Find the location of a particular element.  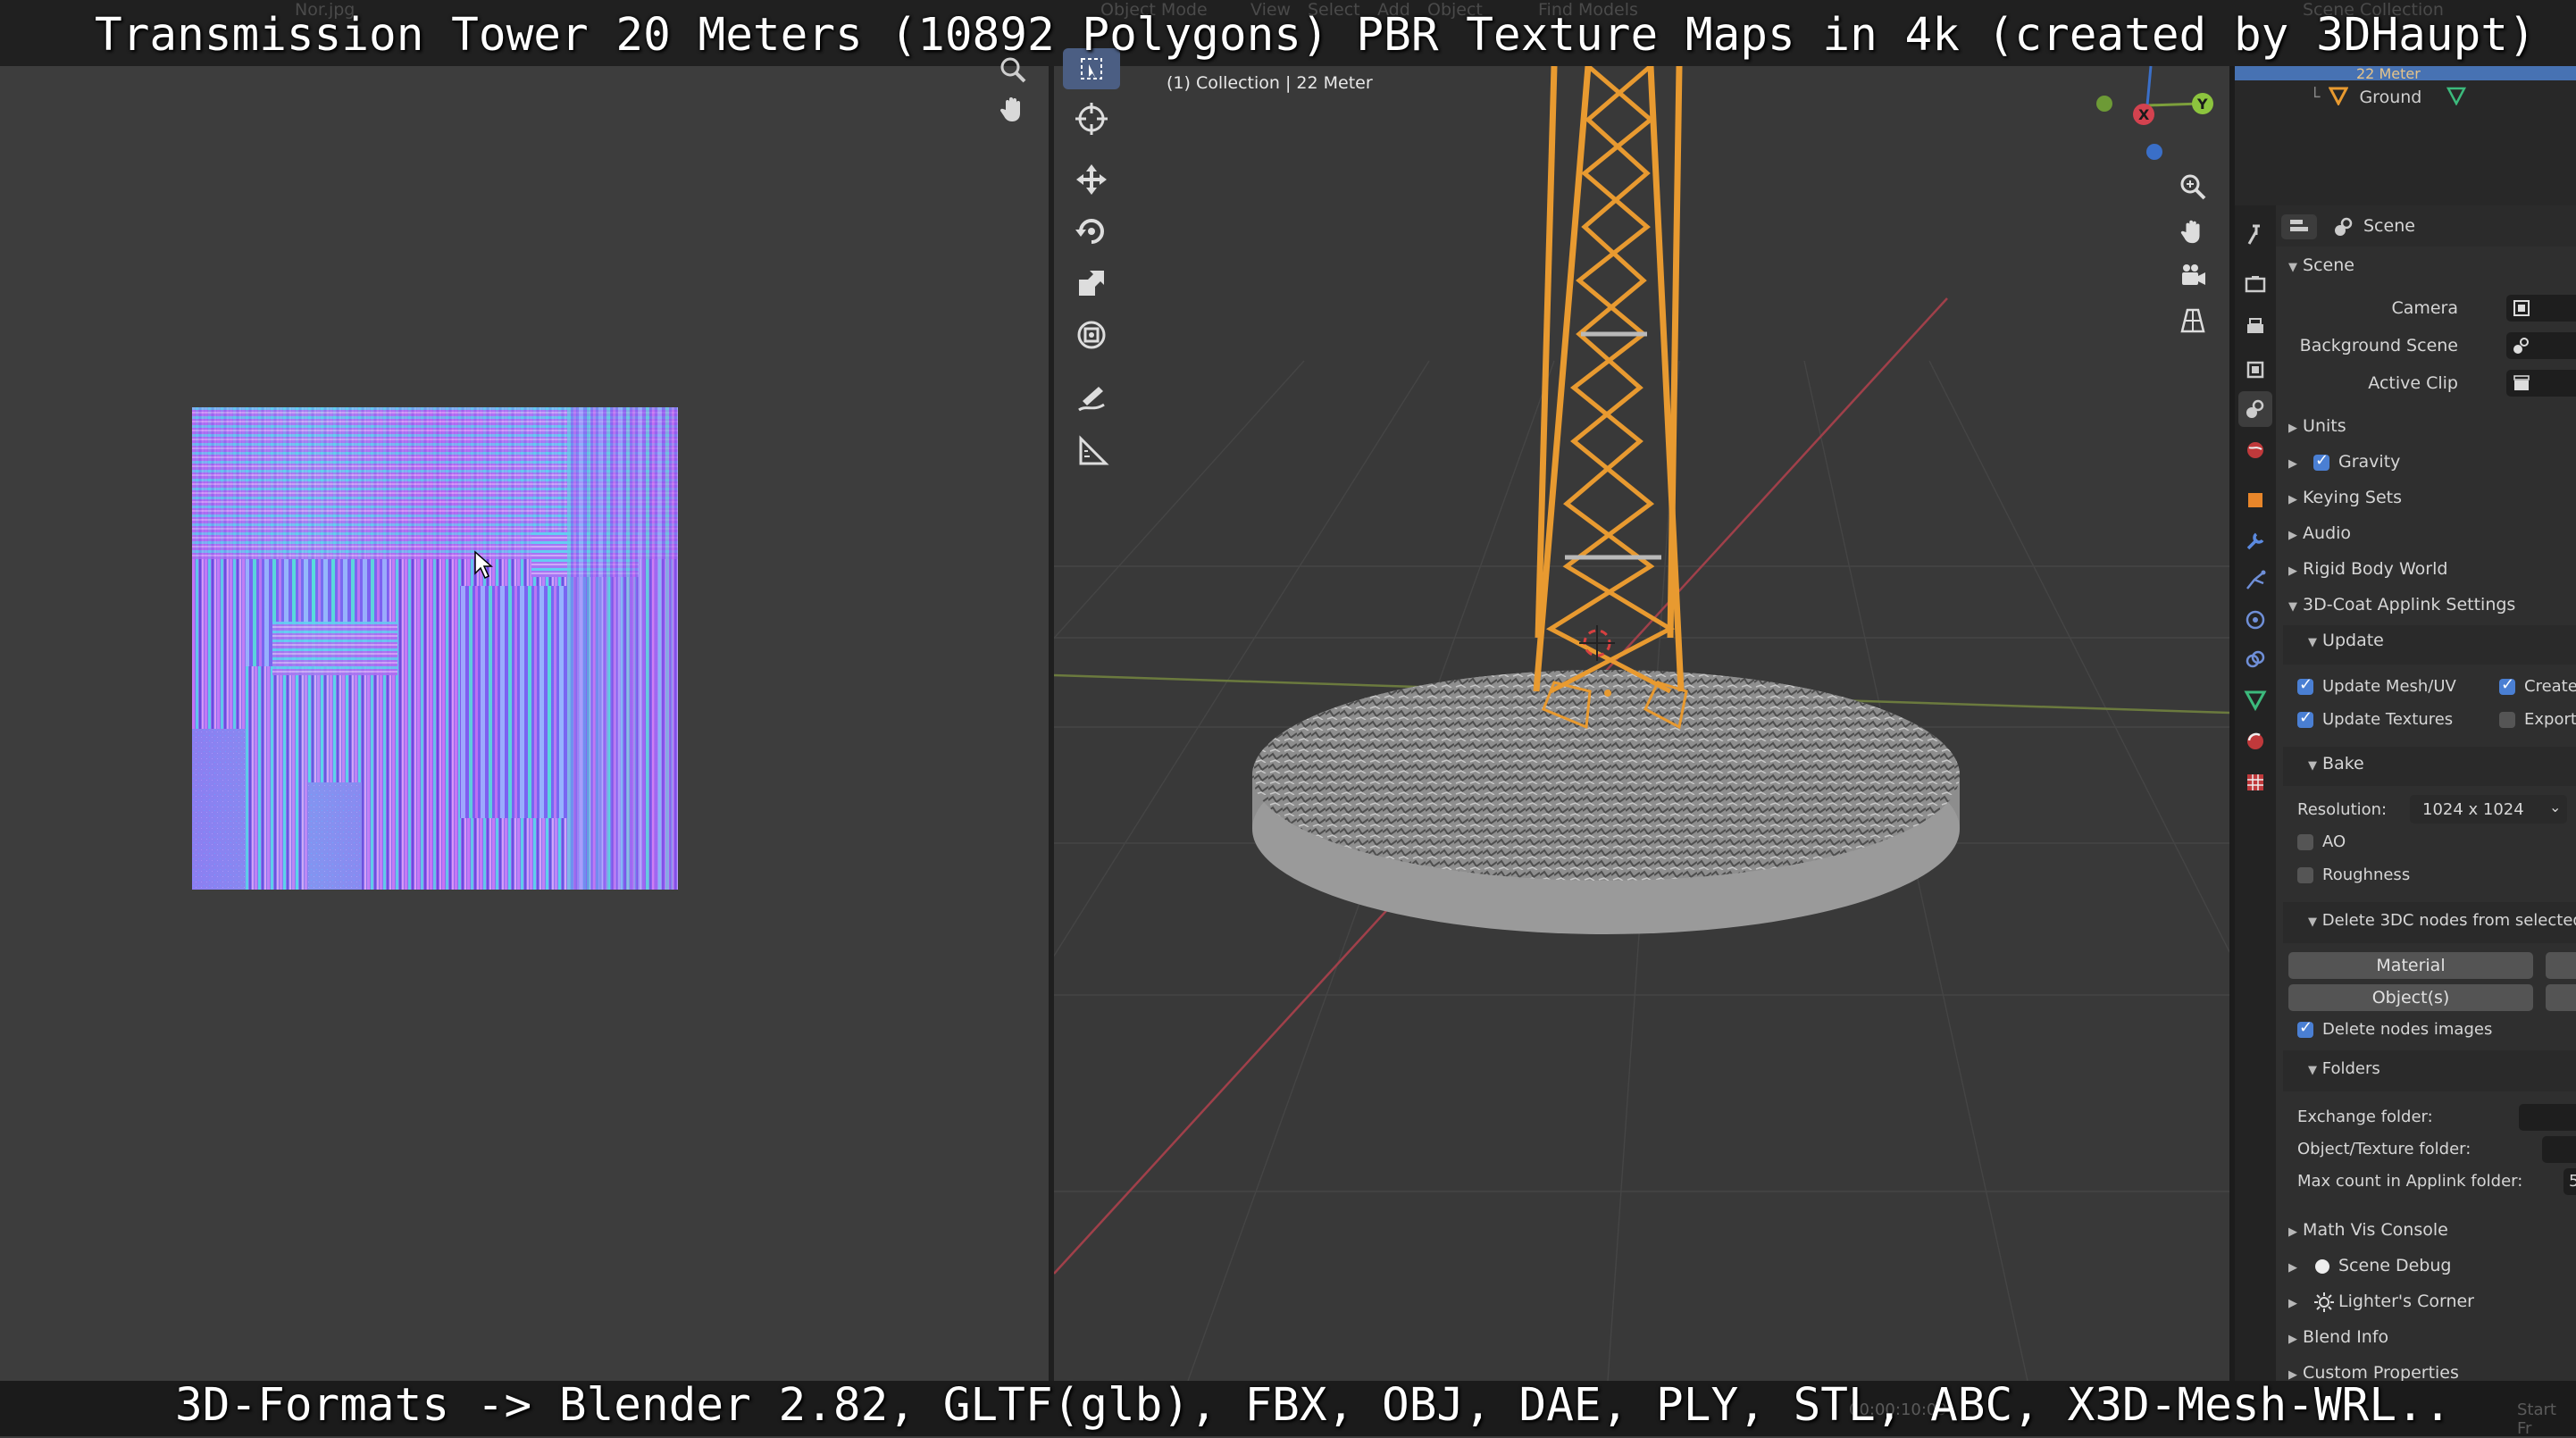

scene-tab-icon is located at coordinates (2255, 409).